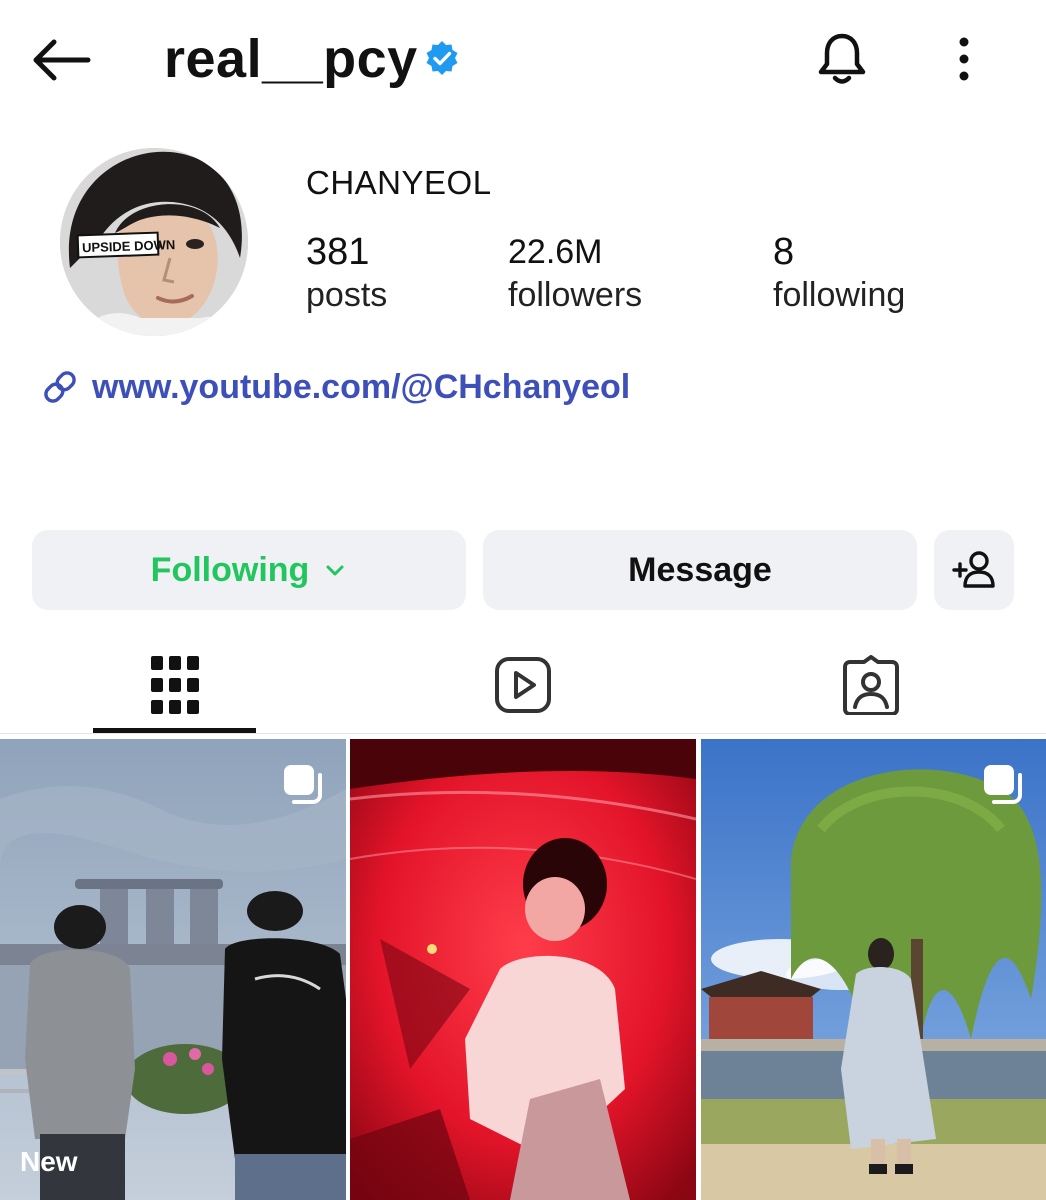 The width and height of the screenshot is (1046, 1200). I want to click on new-post-badge: New, so click(49, 1161).